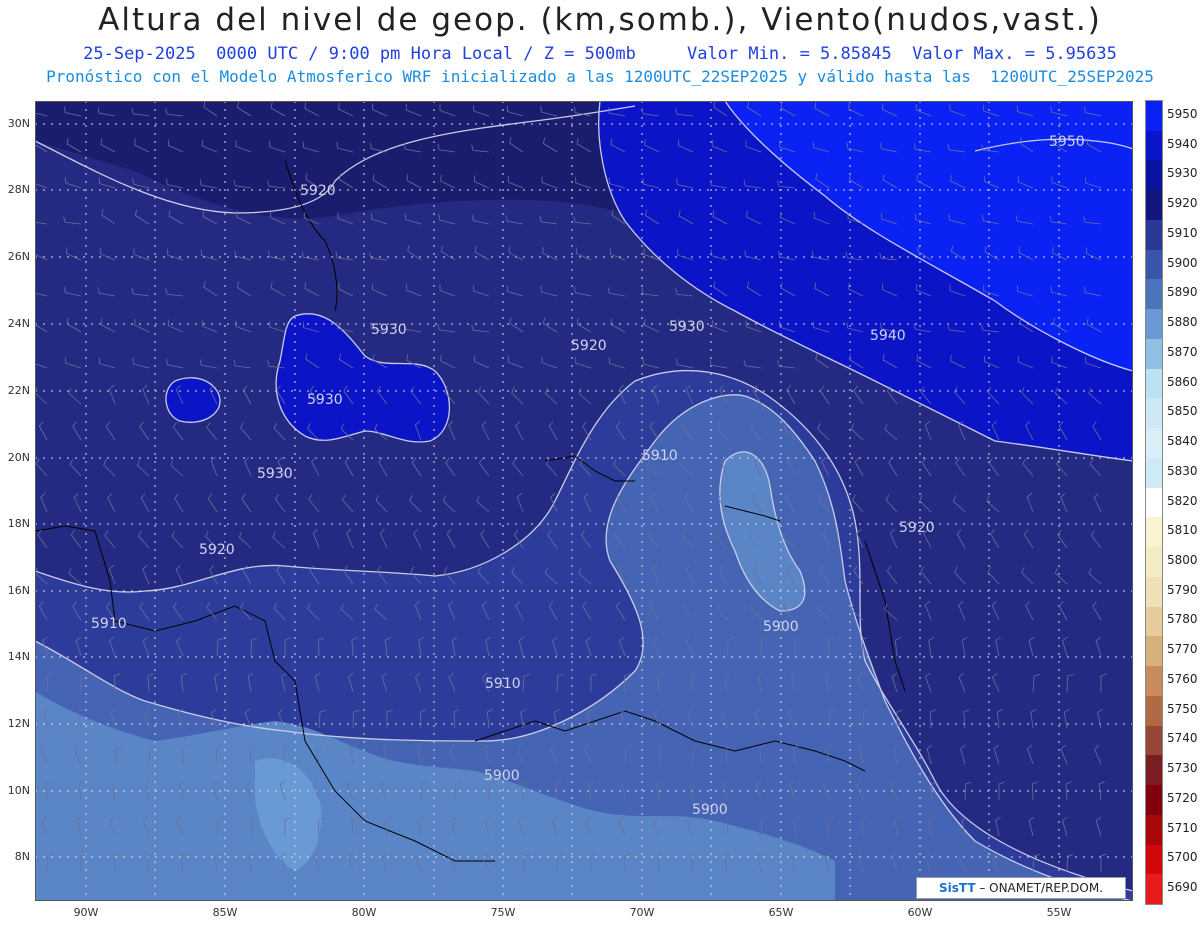 The width and height of the screenshot is (1200, 927). What do you see at coordinates (18, 790) in the screenshot?
I see `lat-label: 10N` at bounding box center [18, 790].